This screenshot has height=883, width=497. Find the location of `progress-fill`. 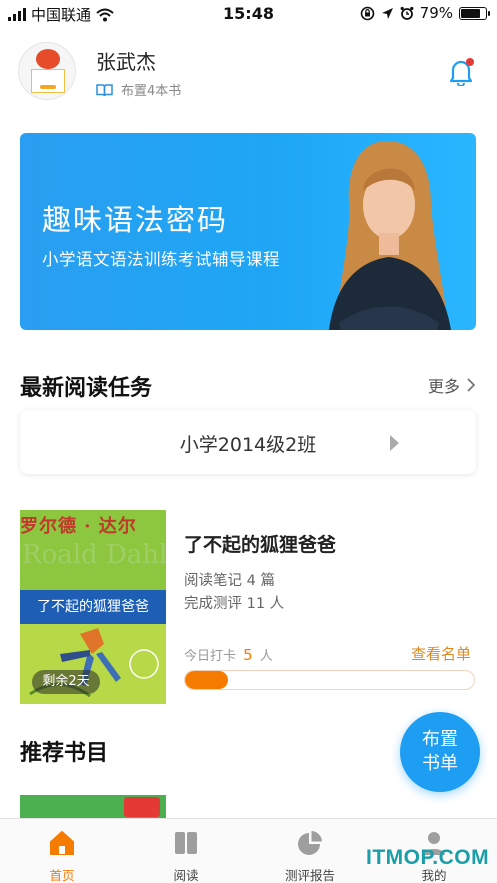

progress-fill is located at coordinates (207, 680).